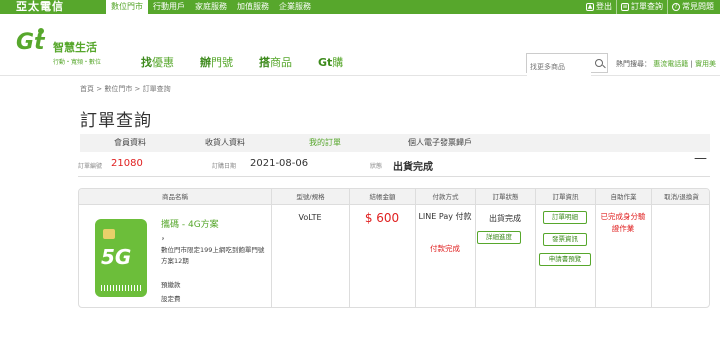 The height and width of the screenshot is (338, 720). Describe the element at coordinates (253, 7) in the screenshot. I see `top-tab-value-added: 加值服務` at that location.